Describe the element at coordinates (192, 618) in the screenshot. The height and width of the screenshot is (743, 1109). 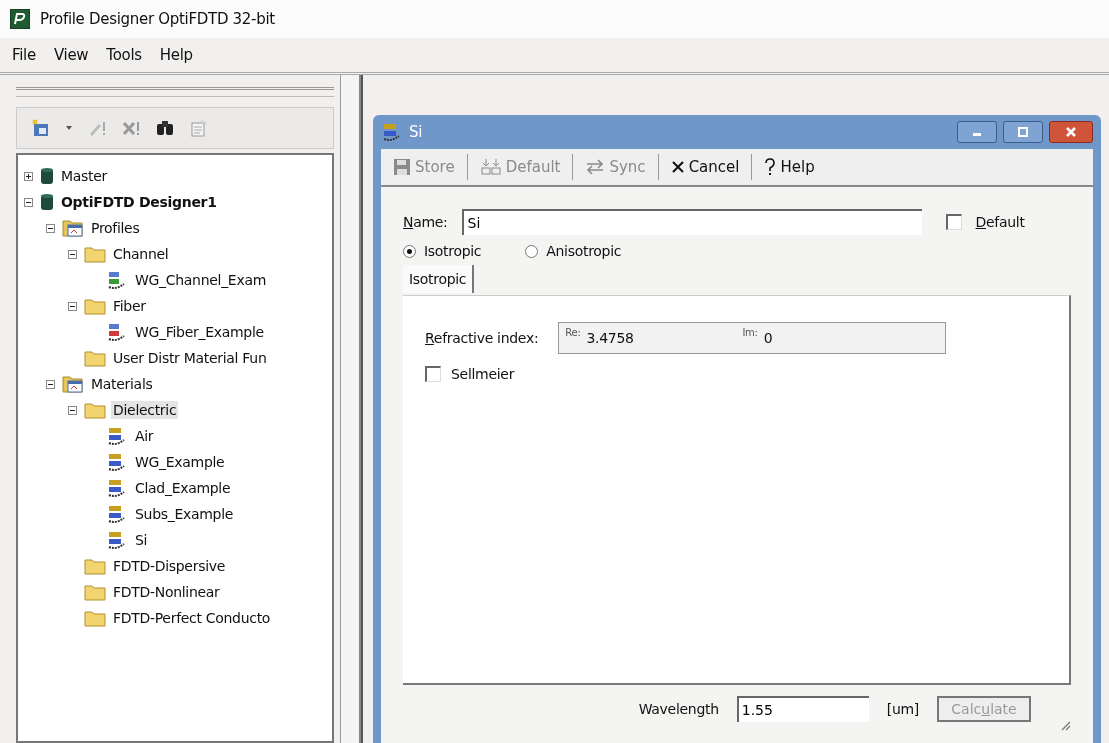
I see `tree-item: FDTD-Perfect Conducto` at that location.